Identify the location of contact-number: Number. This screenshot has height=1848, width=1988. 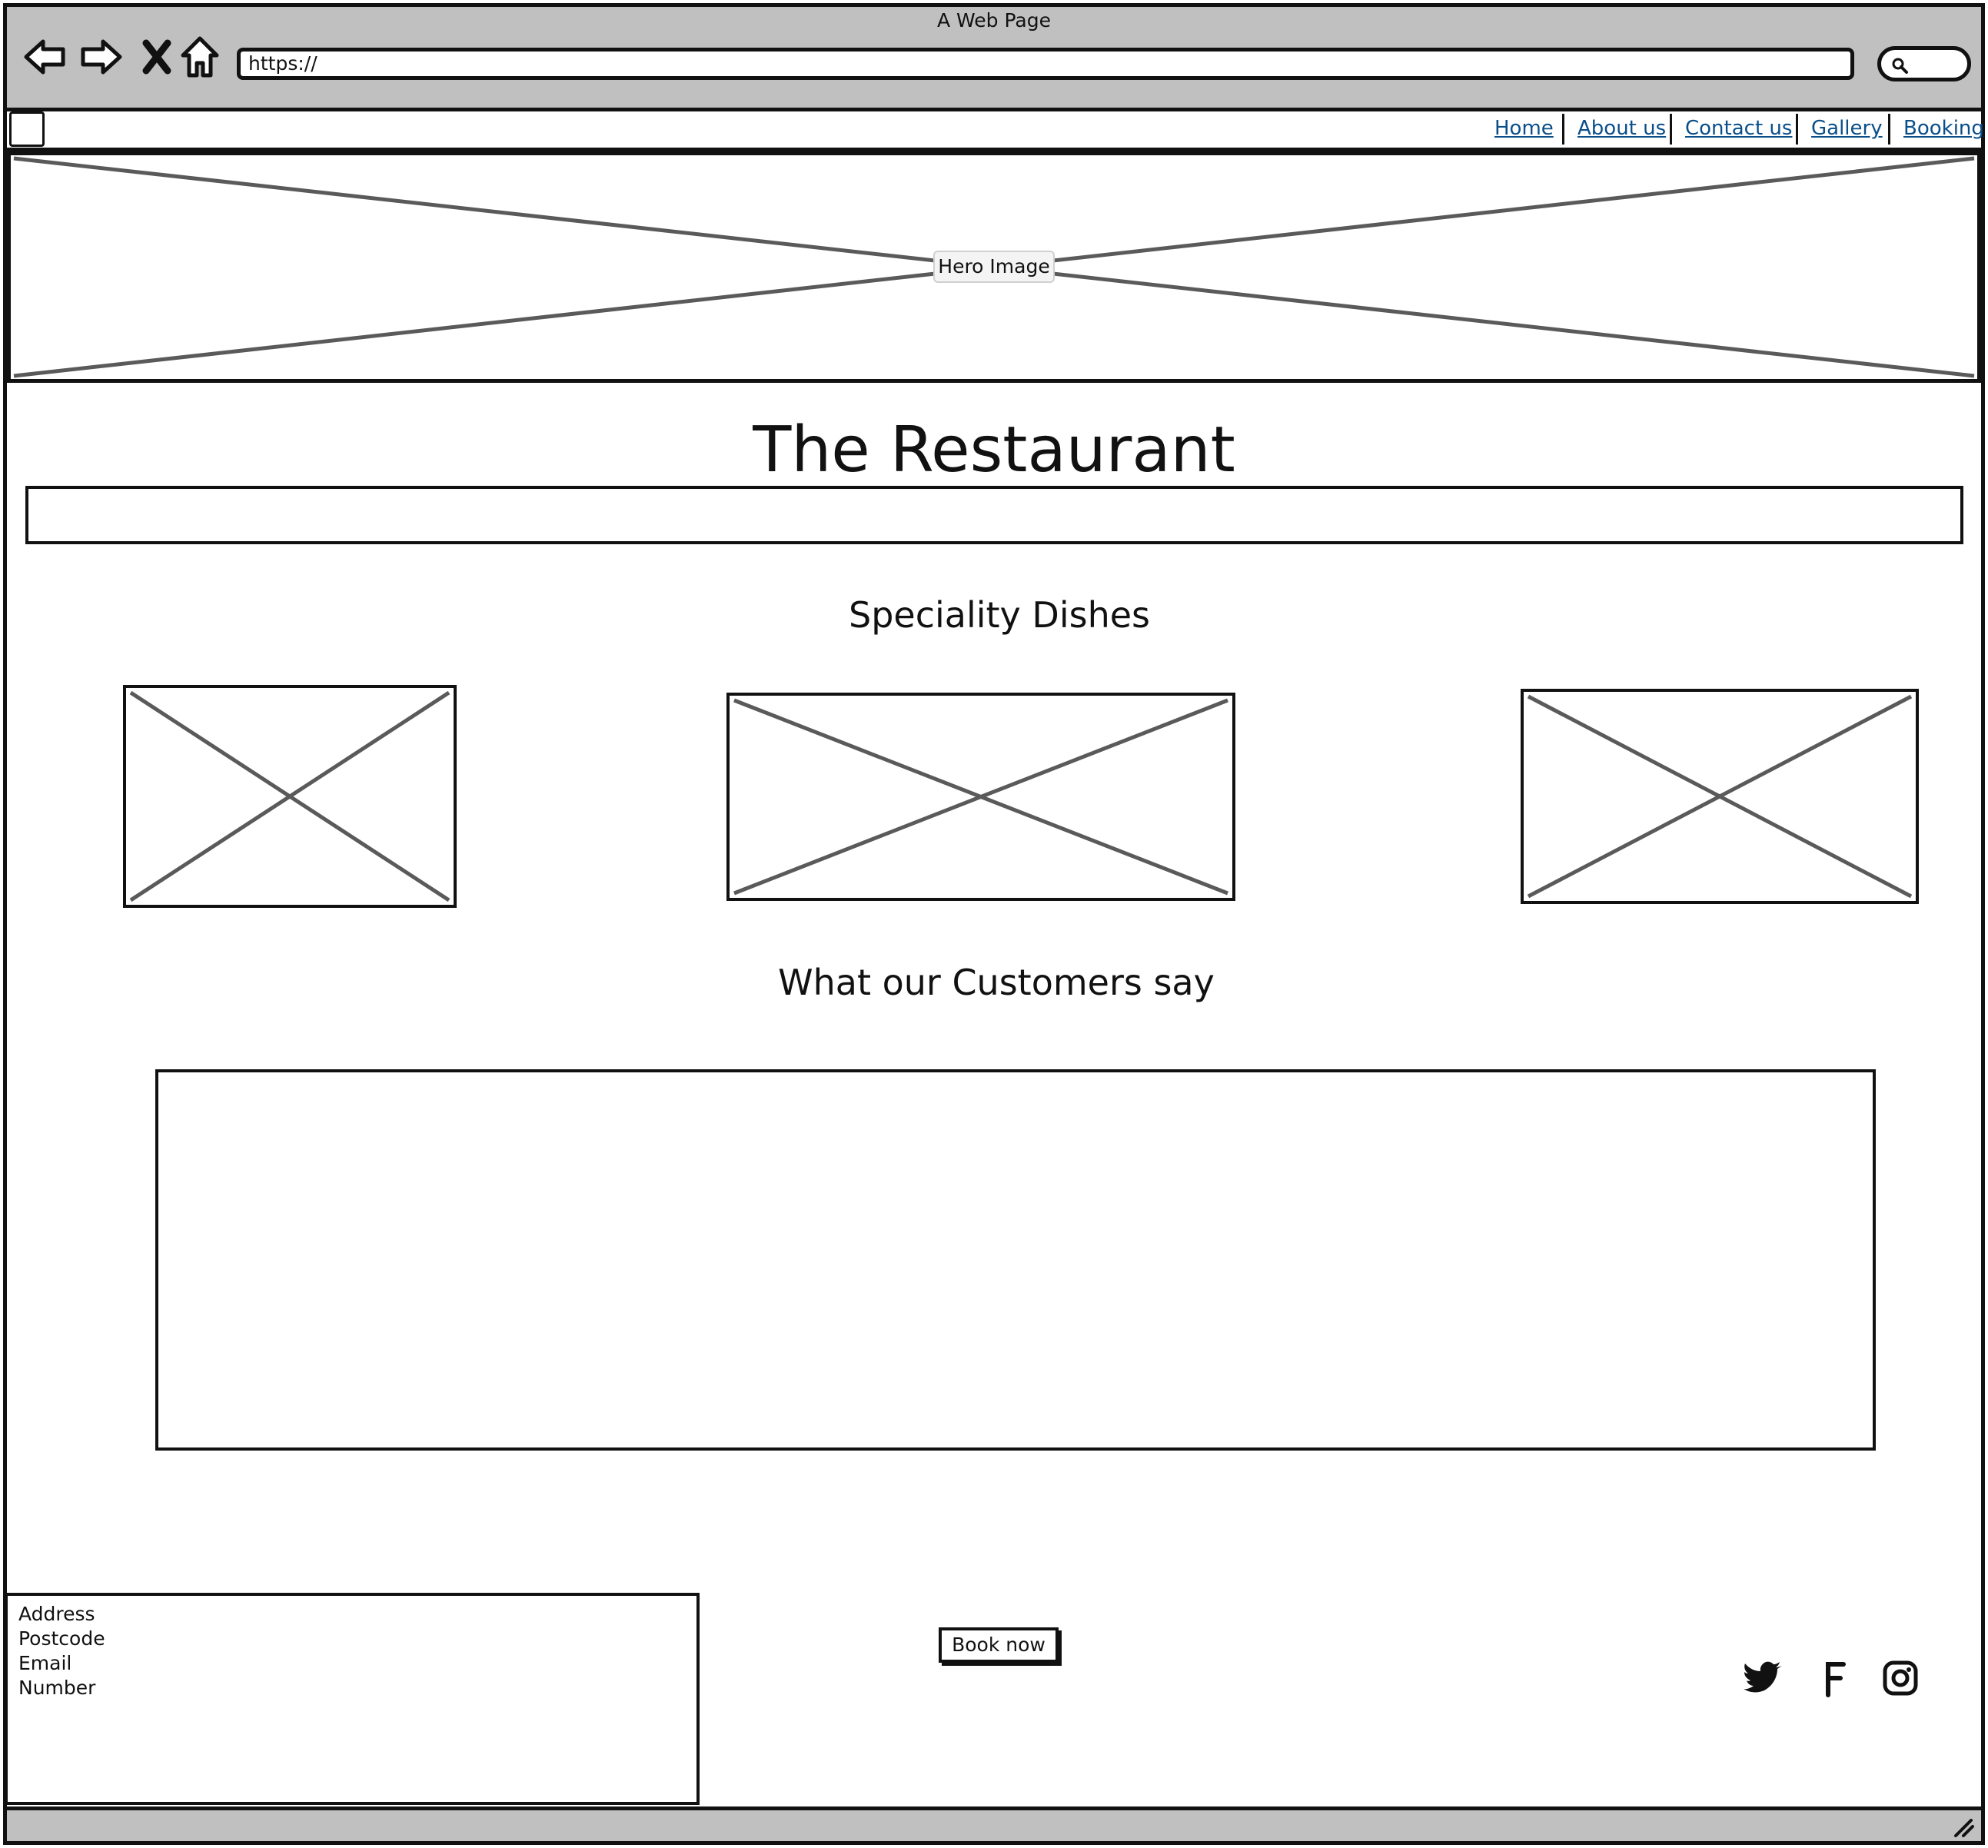
(57, 1688).